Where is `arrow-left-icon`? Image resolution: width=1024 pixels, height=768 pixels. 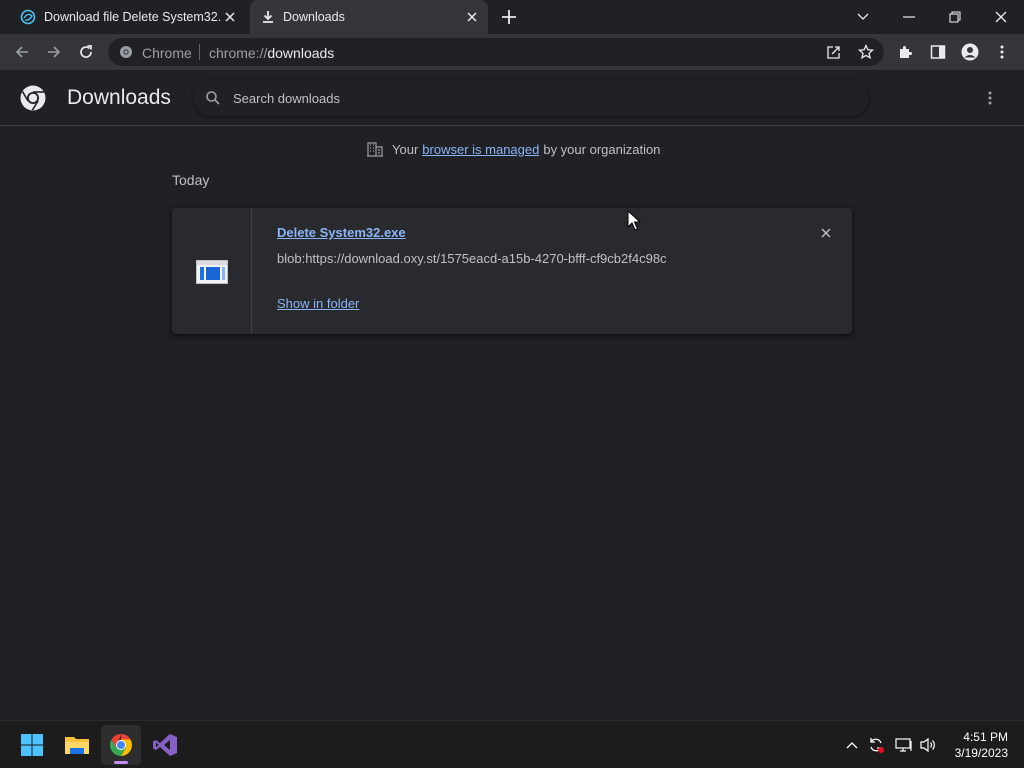 arrow-left-icon is located at coordinates (21, 52).